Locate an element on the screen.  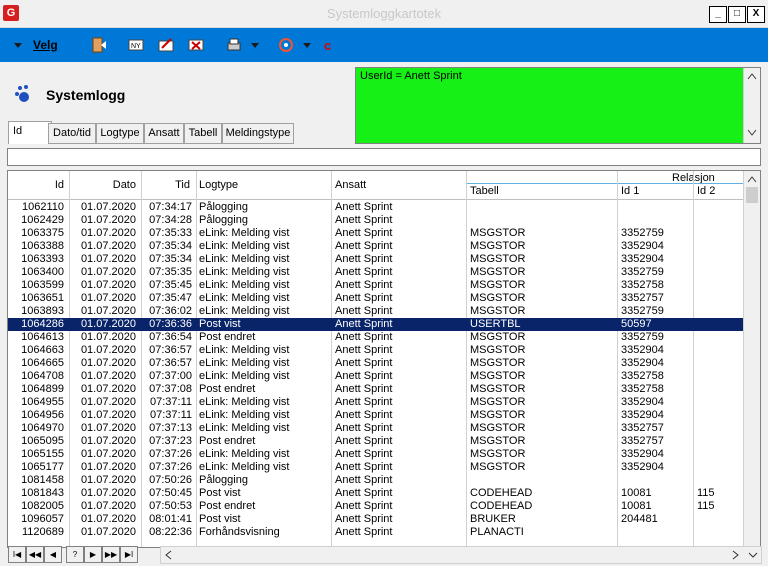
print-icon is located at coordinates (234, 45).